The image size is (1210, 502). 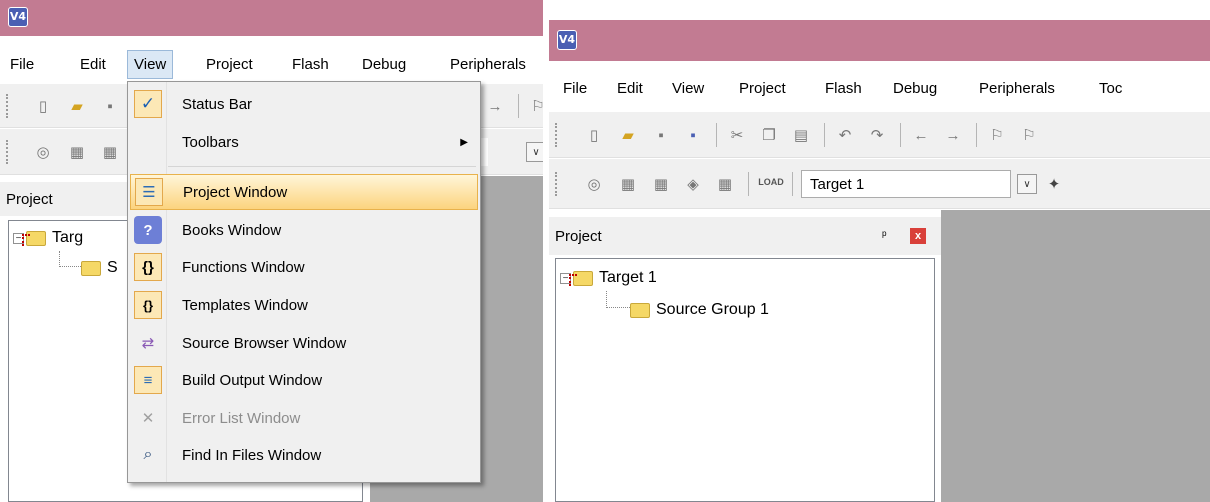 I want to click on cut-icon: ✂, so click(x=737, y=135).